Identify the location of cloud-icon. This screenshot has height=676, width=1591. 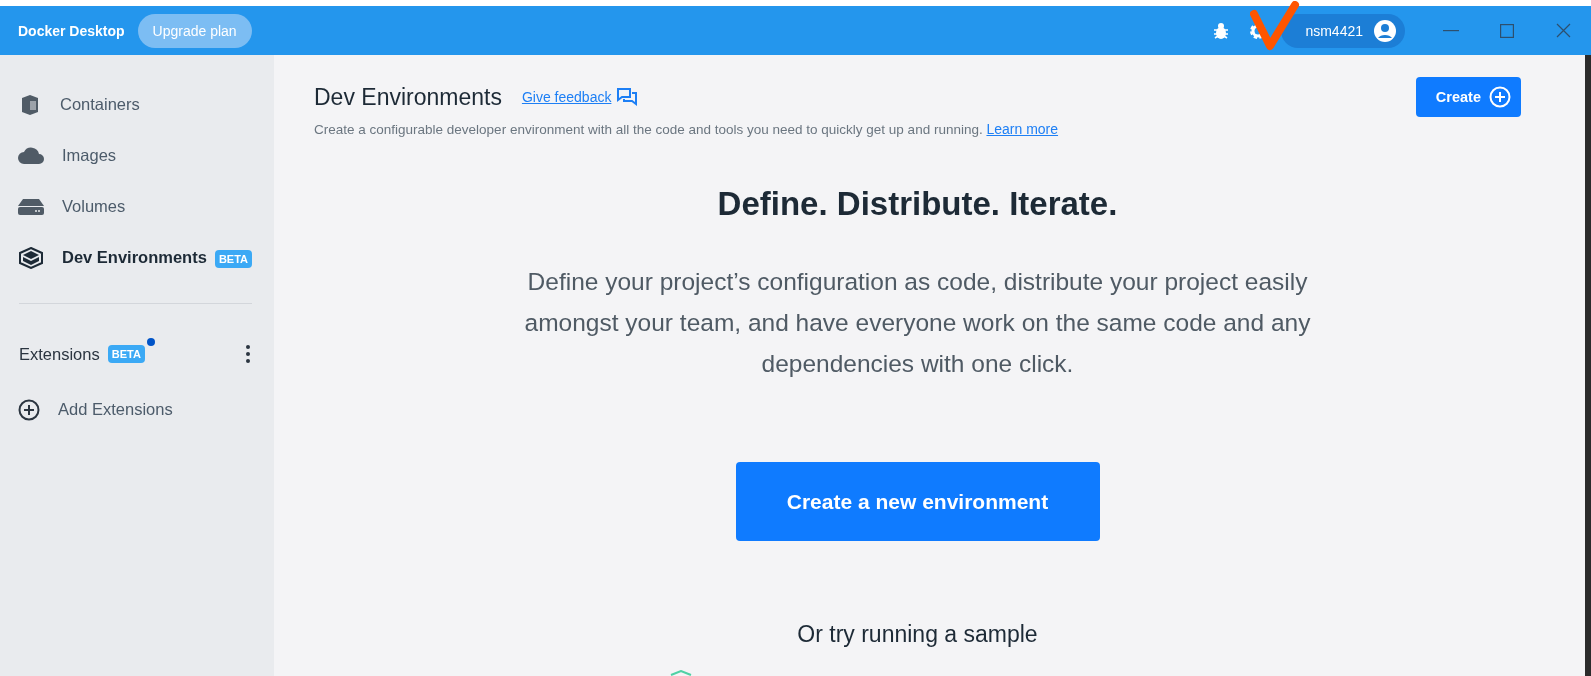
(31, 155).